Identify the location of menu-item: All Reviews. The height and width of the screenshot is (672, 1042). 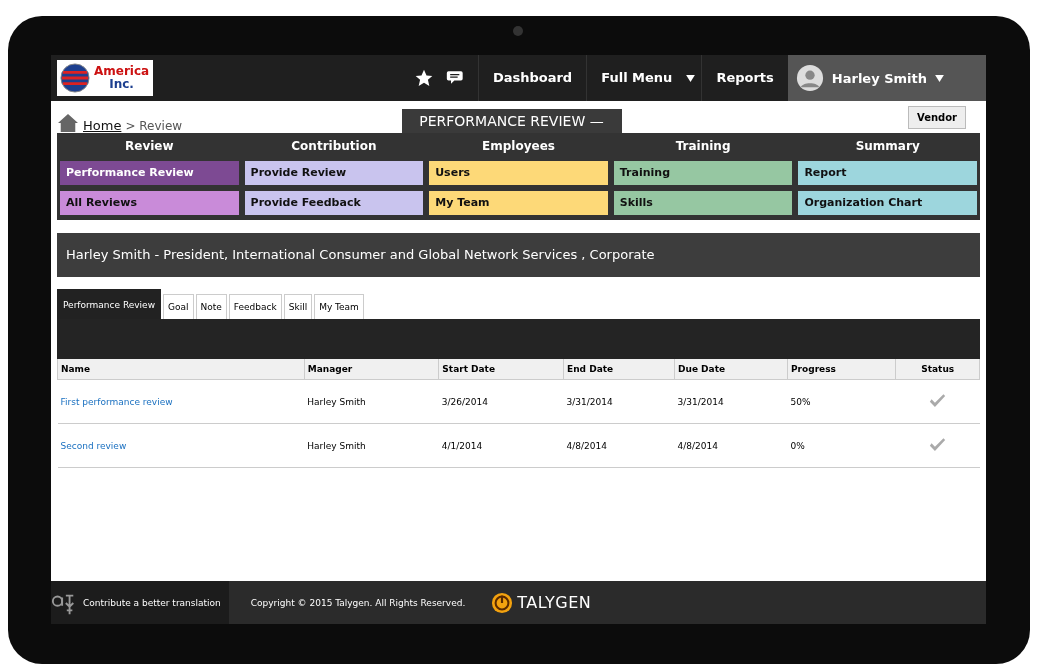
(149, 203).